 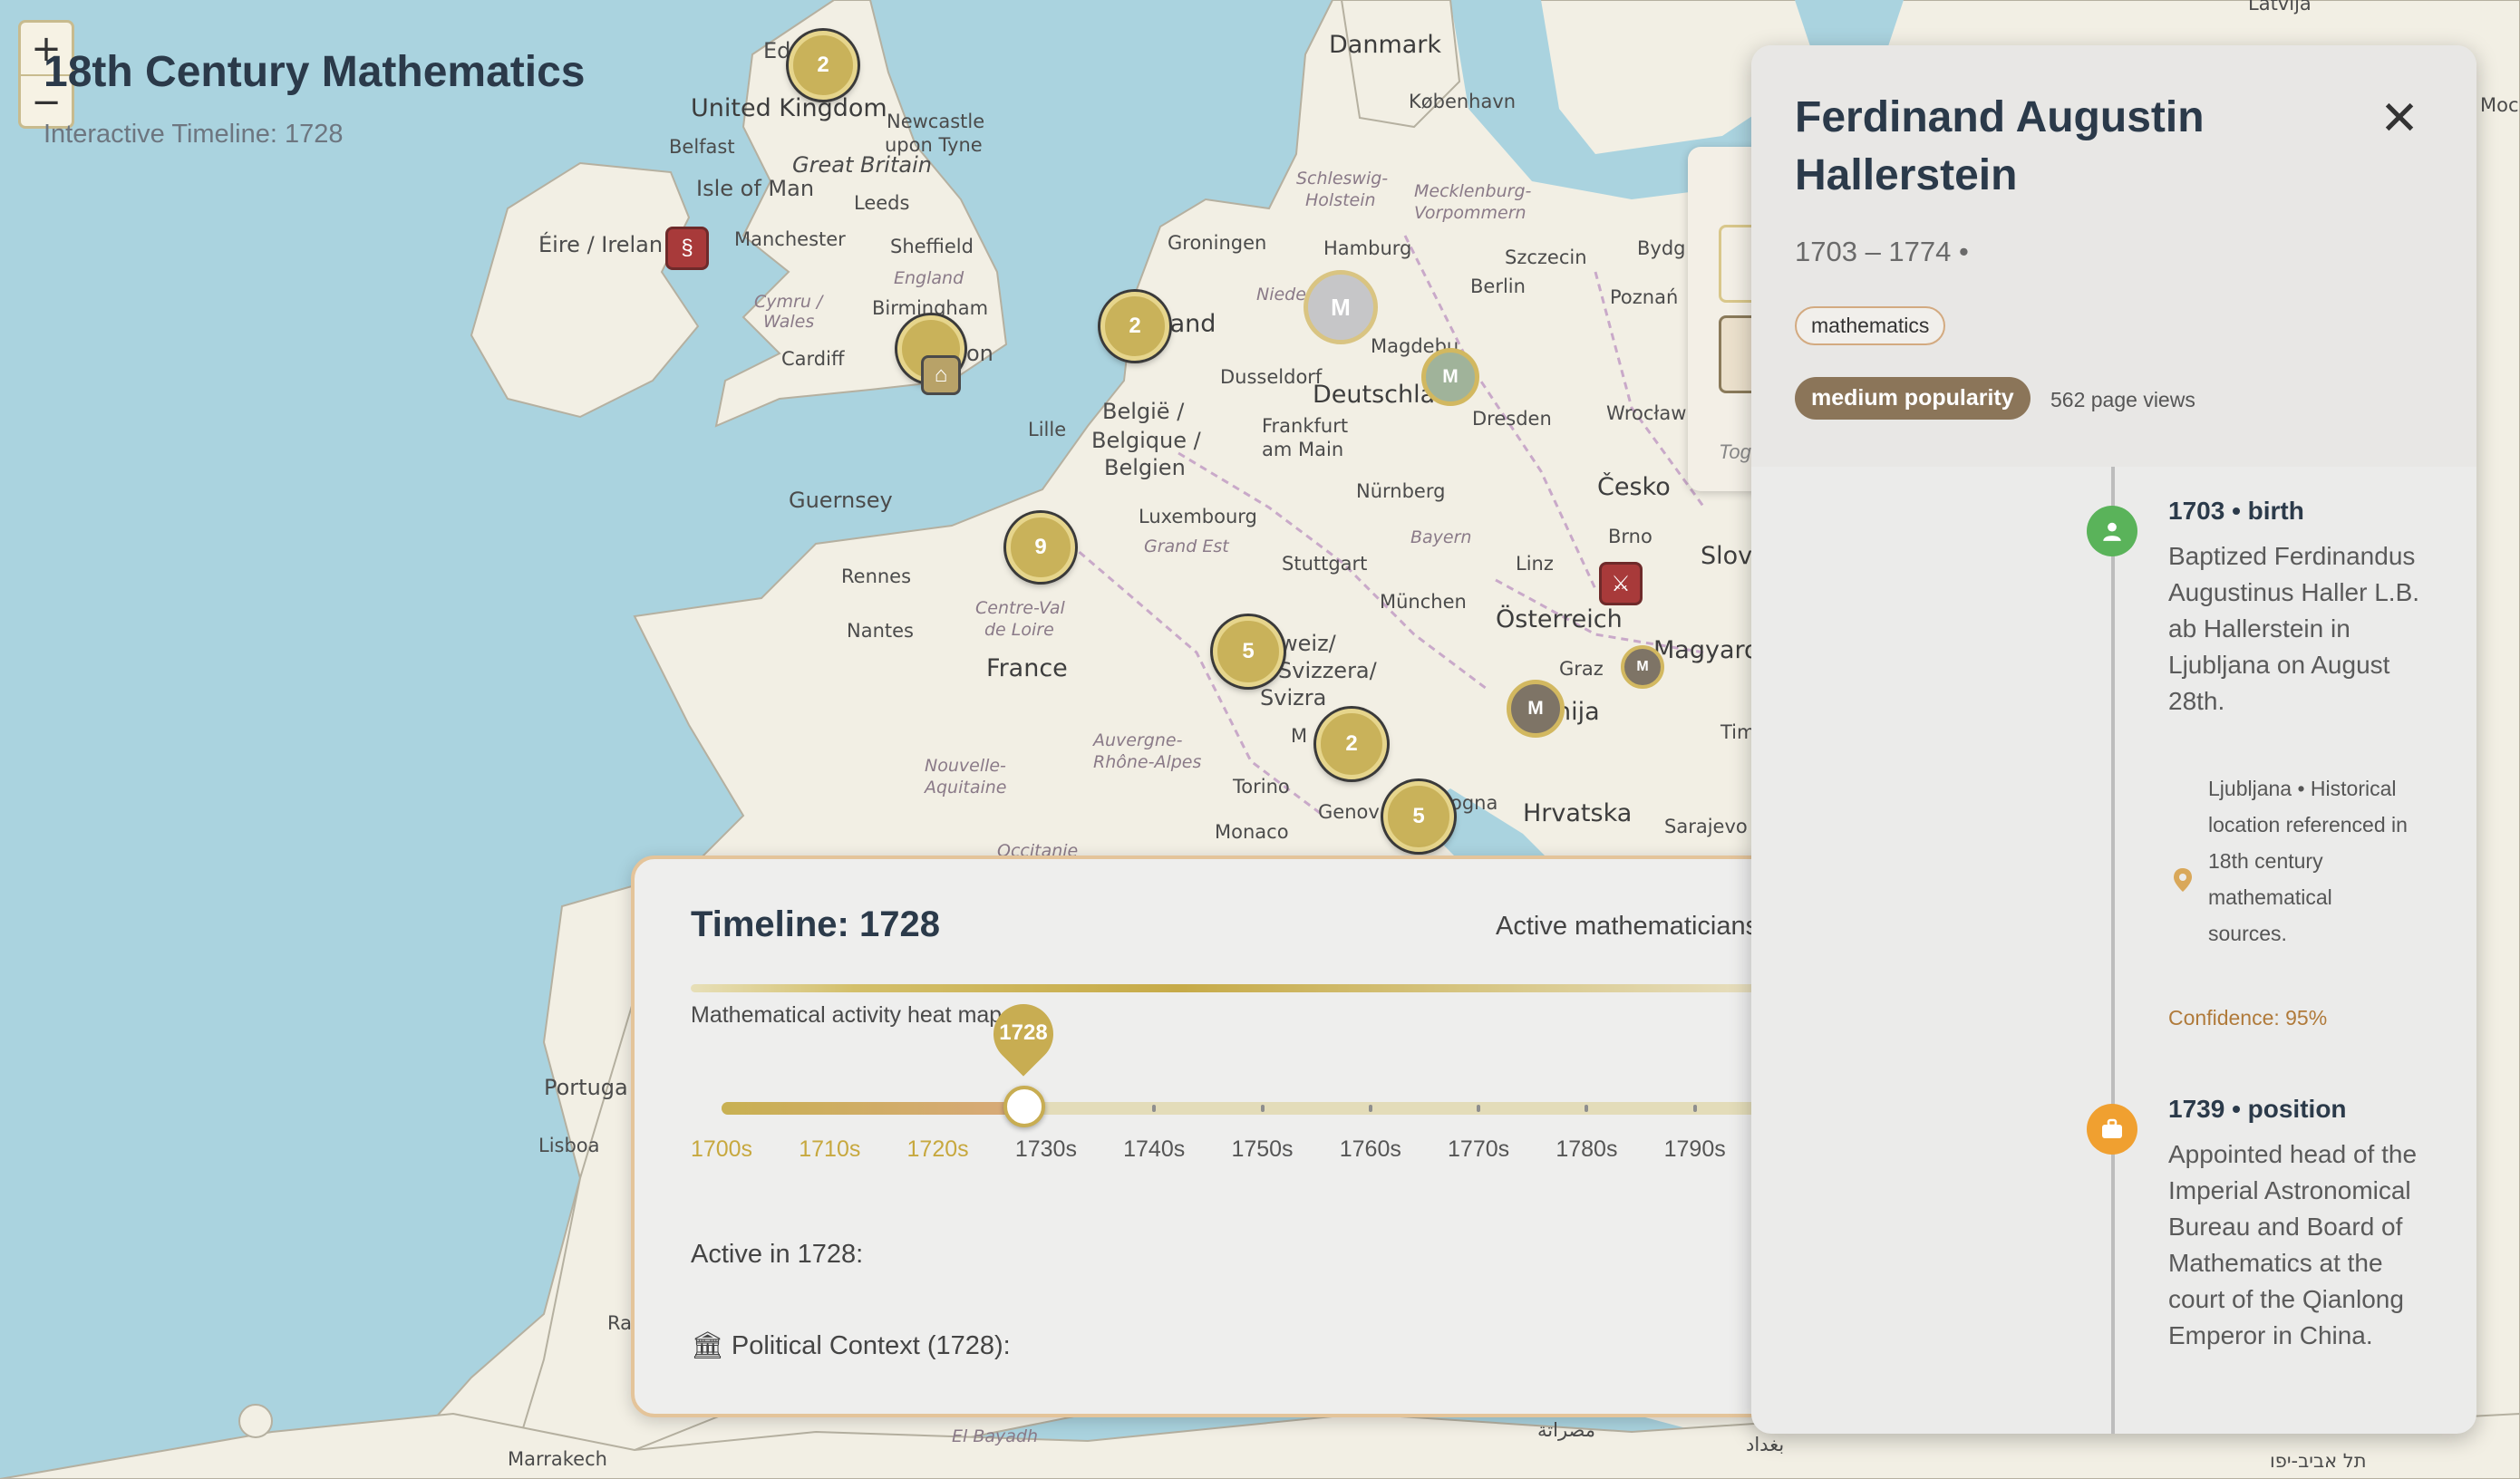 What do you see at coordinates (830, 1149) in the screenshot?
I see `decade-label: 1710s` at bounding box center [830, 1149].